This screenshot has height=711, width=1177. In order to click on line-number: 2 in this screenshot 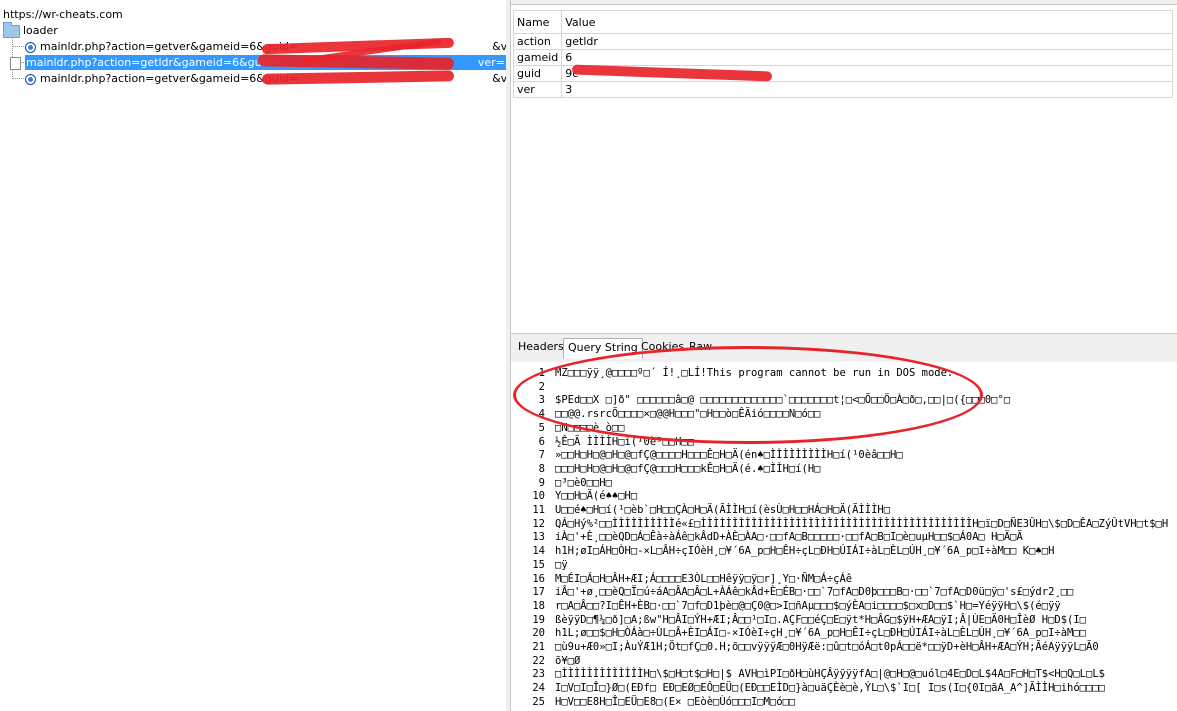, I will do `click(541, 386)`.